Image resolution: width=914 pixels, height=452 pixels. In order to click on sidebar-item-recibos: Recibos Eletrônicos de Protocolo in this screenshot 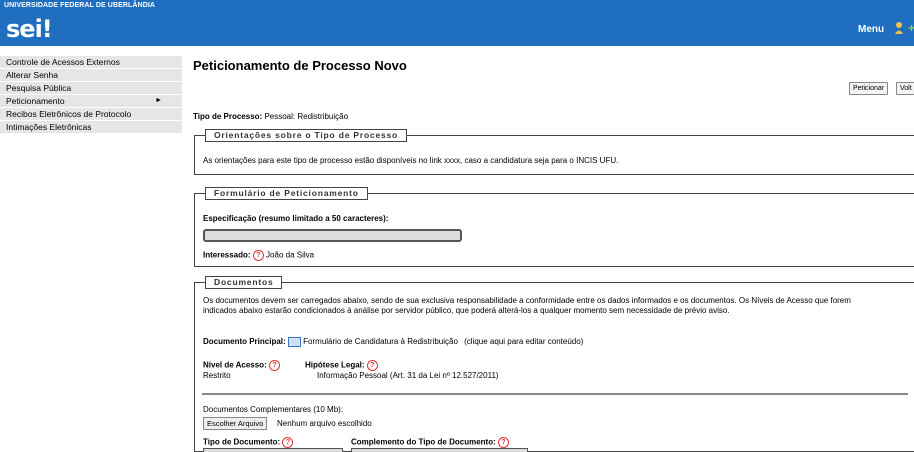, I will do `click(91, 114)`.